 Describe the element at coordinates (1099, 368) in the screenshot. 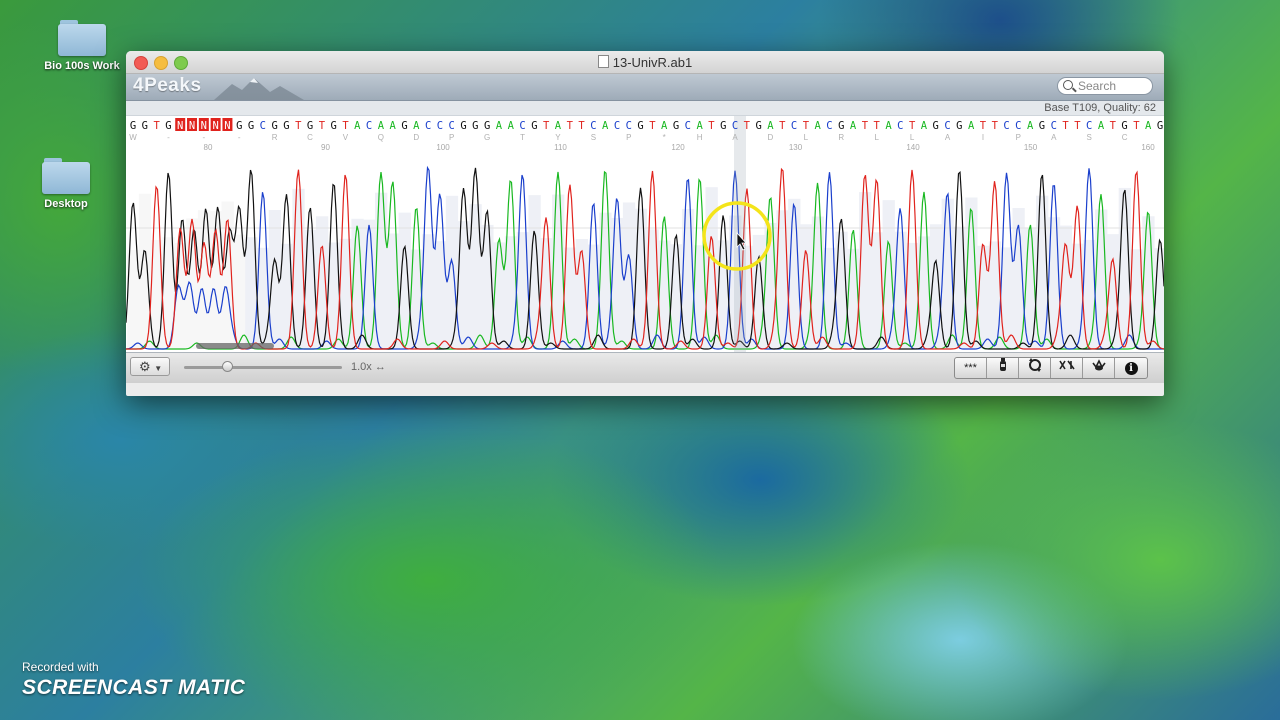

I see `peaks-icon` at that location.